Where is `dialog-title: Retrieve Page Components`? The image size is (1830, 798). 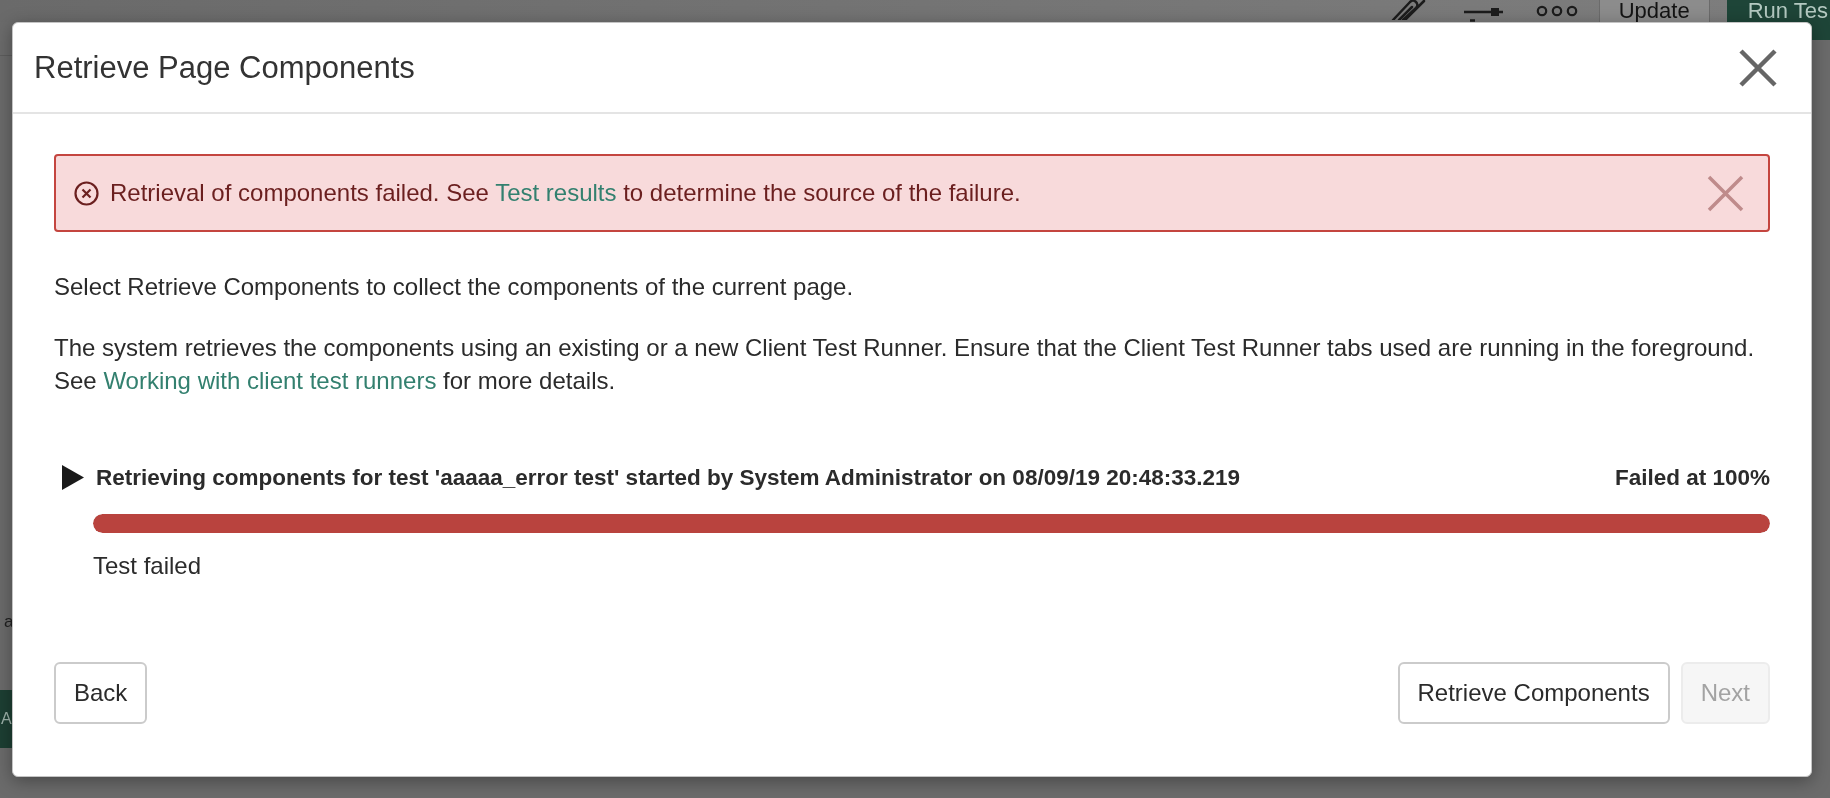
dialog-title: Retrieve Page Components is located at coordinates (224, 67).